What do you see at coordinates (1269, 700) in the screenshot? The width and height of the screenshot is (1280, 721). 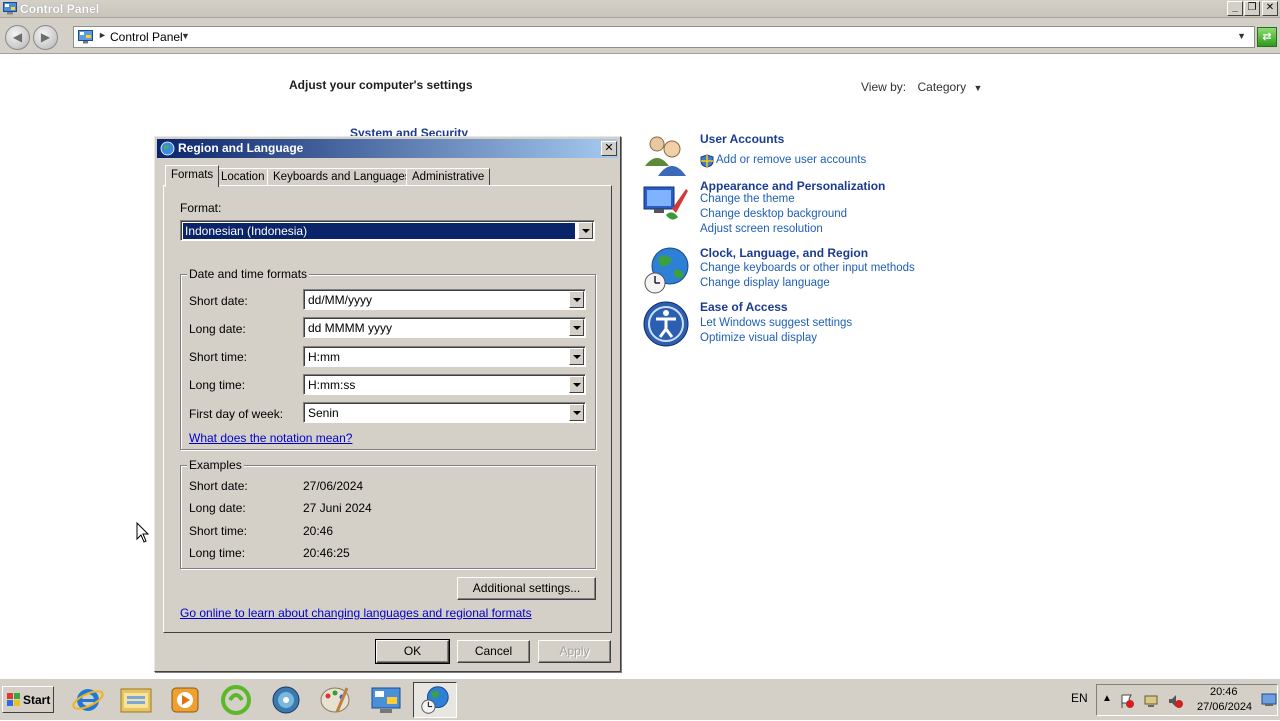 I see `show-desktop-icon` at bounding box center [1269, 700].